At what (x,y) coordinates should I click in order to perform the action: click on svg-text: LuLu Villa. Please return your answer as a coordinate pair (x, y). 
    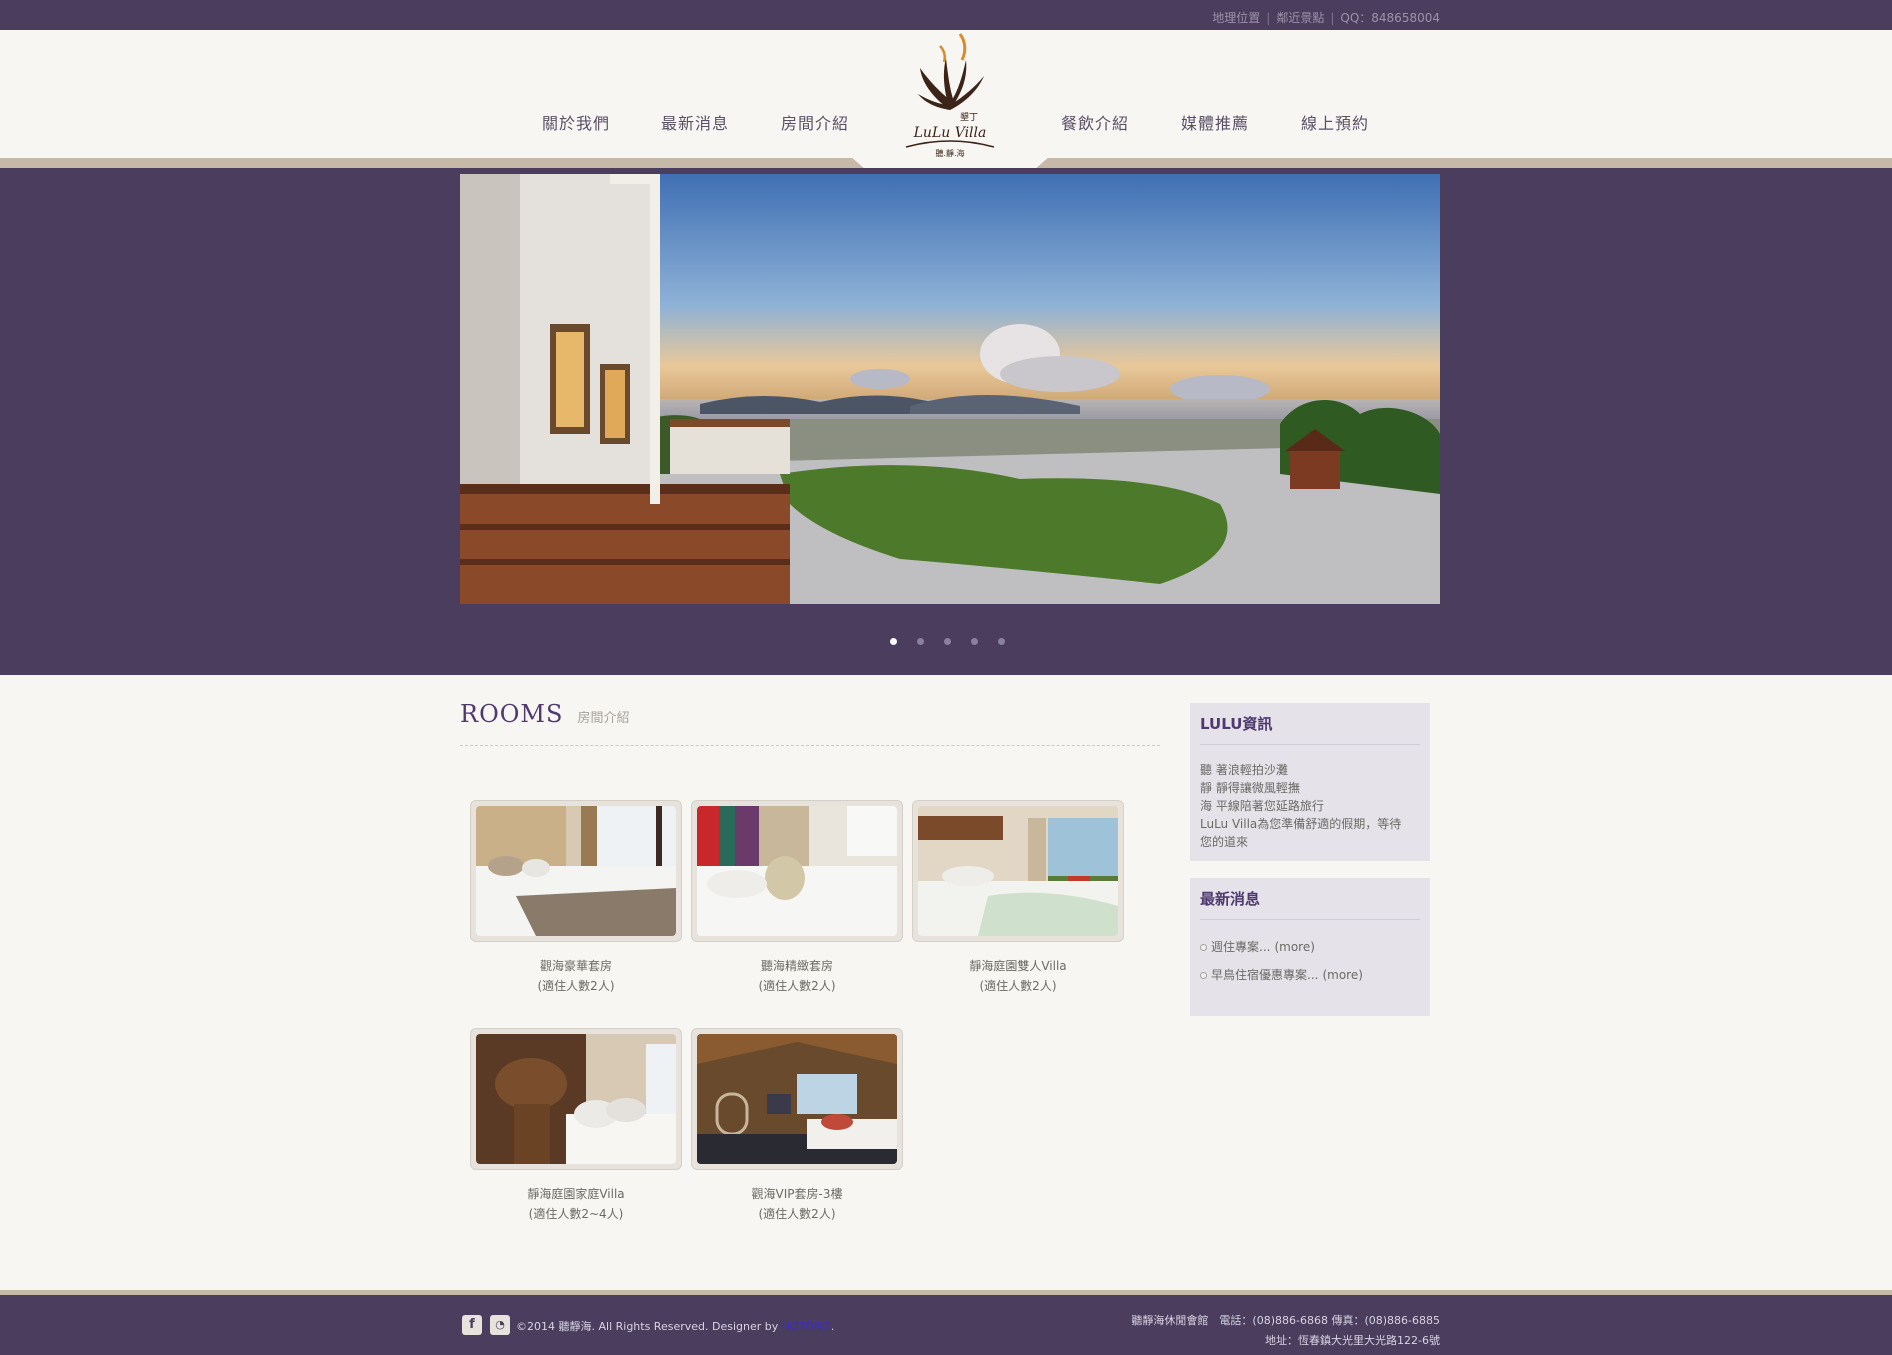
    Looking at the image, I should click on (950, 133).